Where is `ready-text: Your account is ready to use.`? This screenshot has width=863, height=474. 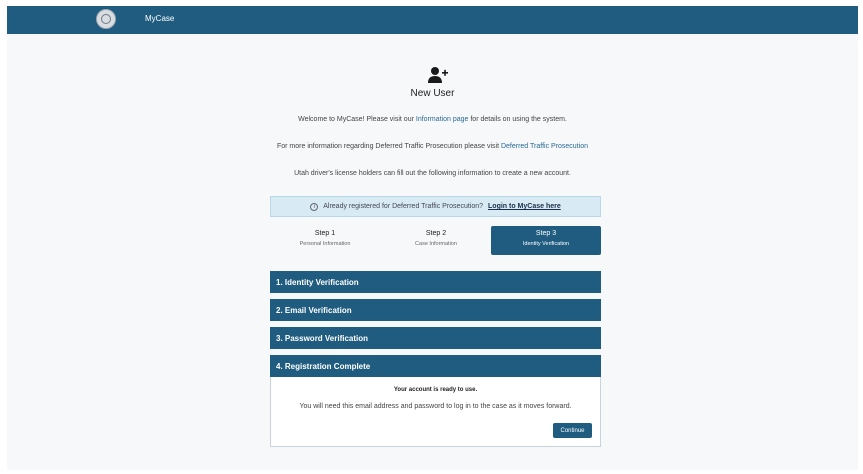
ready-text: Your account is ready to use. is located at coordinates (435, 390).